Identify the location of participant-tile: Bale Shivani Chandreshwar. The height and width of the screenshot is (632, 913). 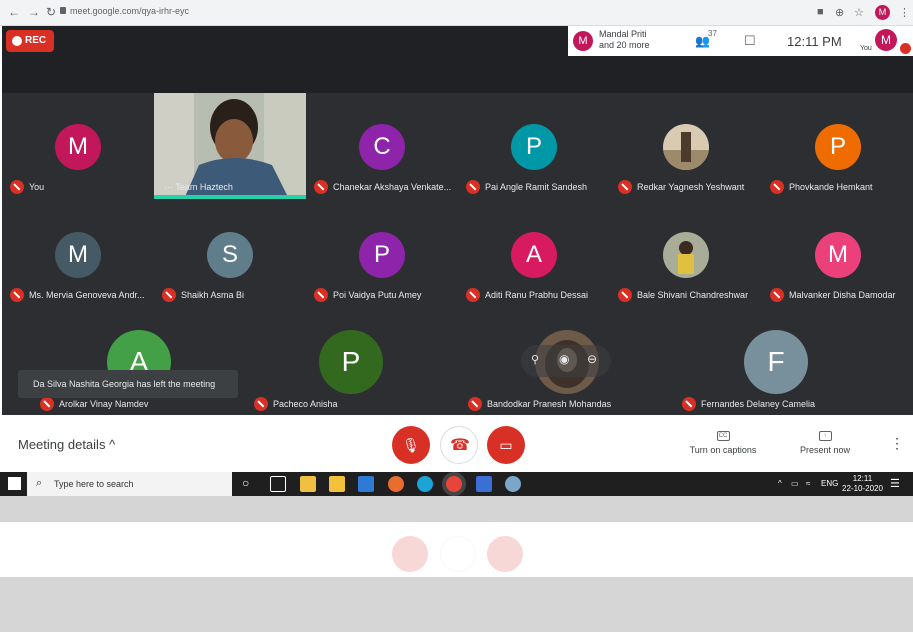
(686, 255).